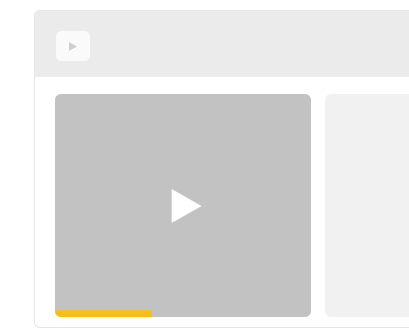 This screenshot has height=332, width=409. I want to click on small-play-icon, so click(73, 46).